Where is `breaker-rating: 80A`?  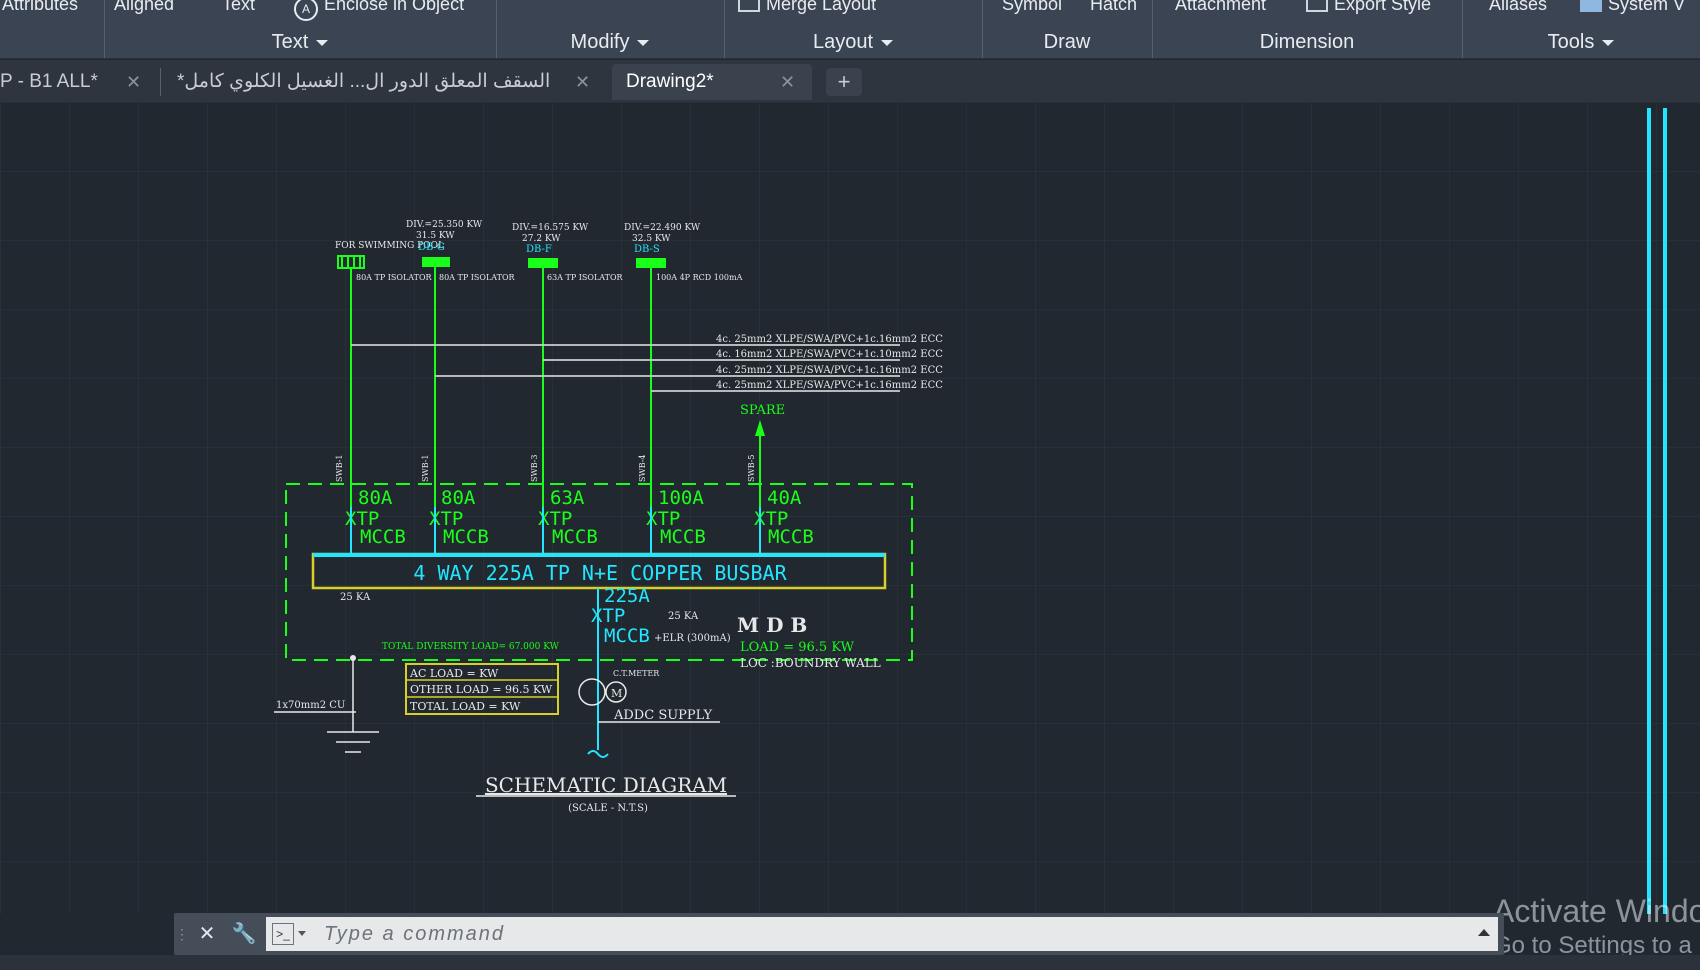
breaker-rating: 80A is located at coordinates (375, 498).